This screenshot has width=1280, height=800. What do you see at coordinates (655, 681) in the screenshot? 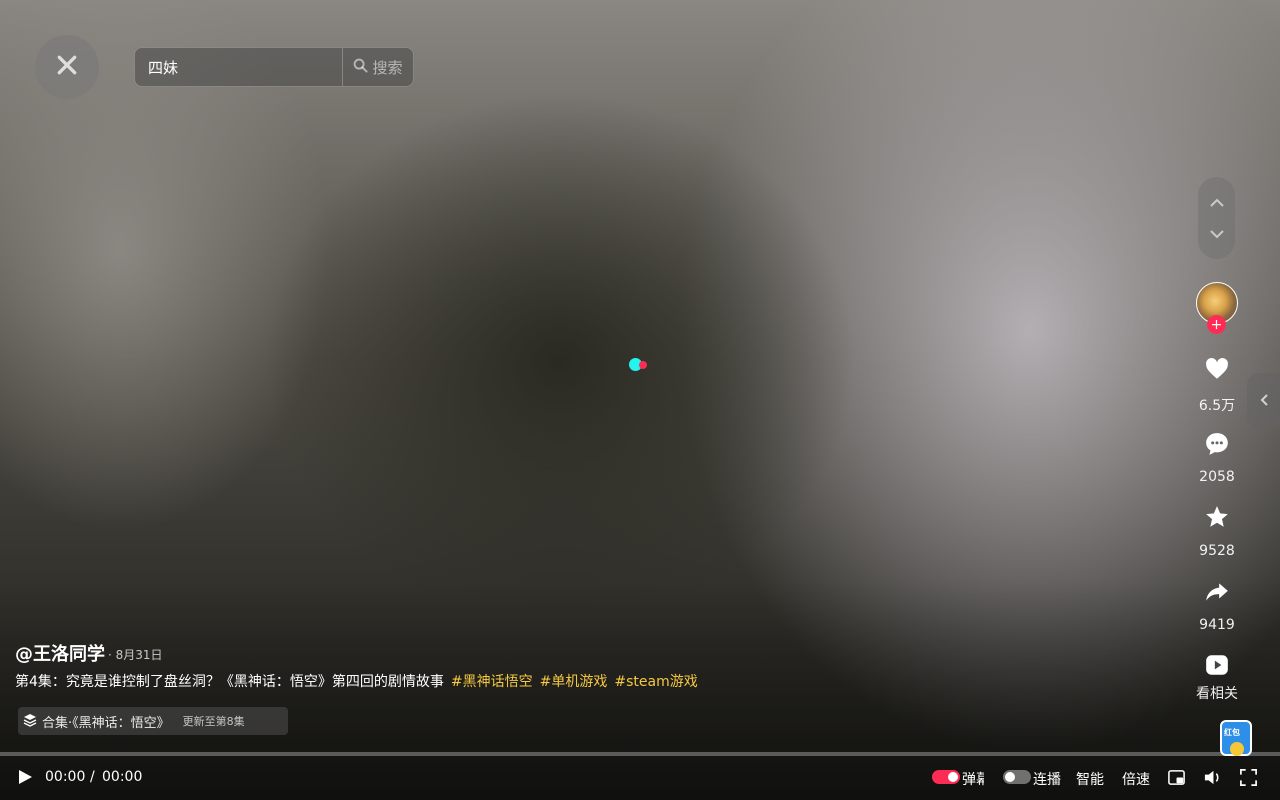
I see `hashtag-link: #steam游戏` at bounding box center [655, 681].